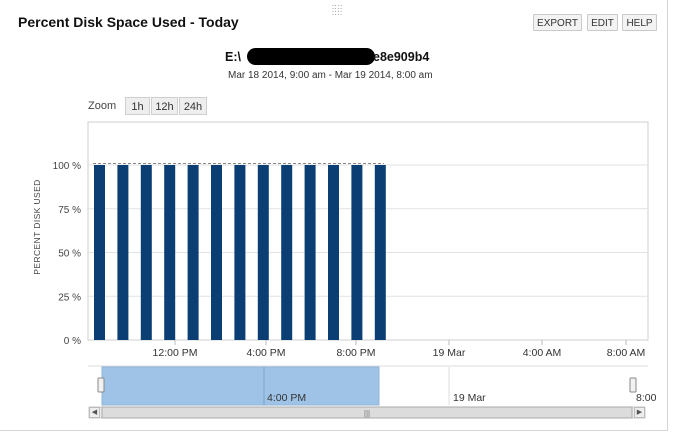 The image size is (675, 432). Describe the element at coordinates (69, 210) in the screenshot. I see `y-tick-label: 75 %` at that location.